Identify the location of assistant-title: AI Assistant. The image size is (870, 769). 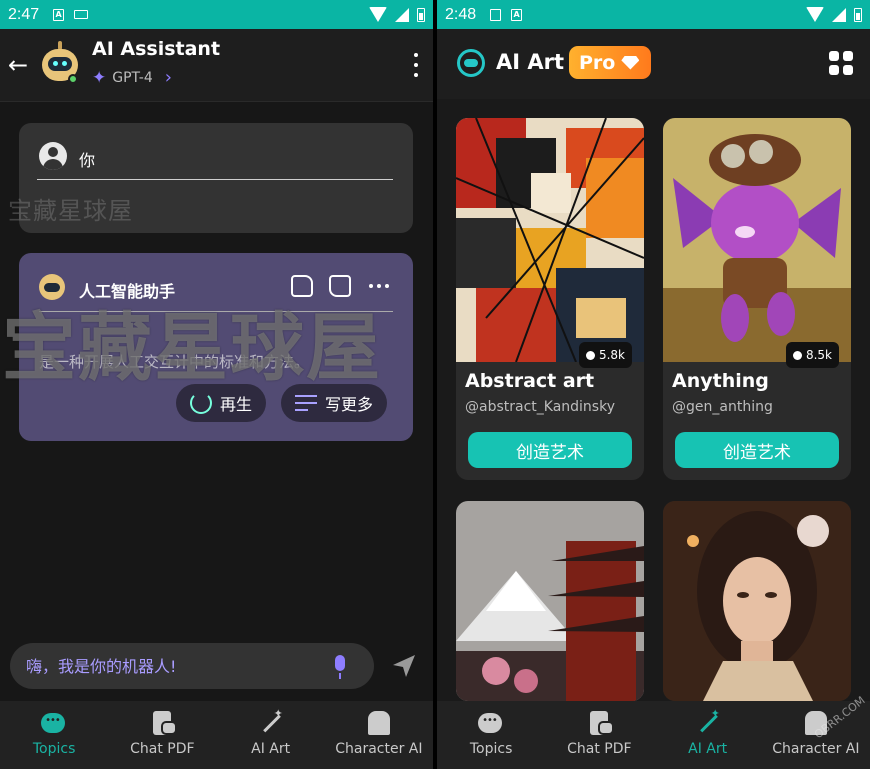
(156, 49).